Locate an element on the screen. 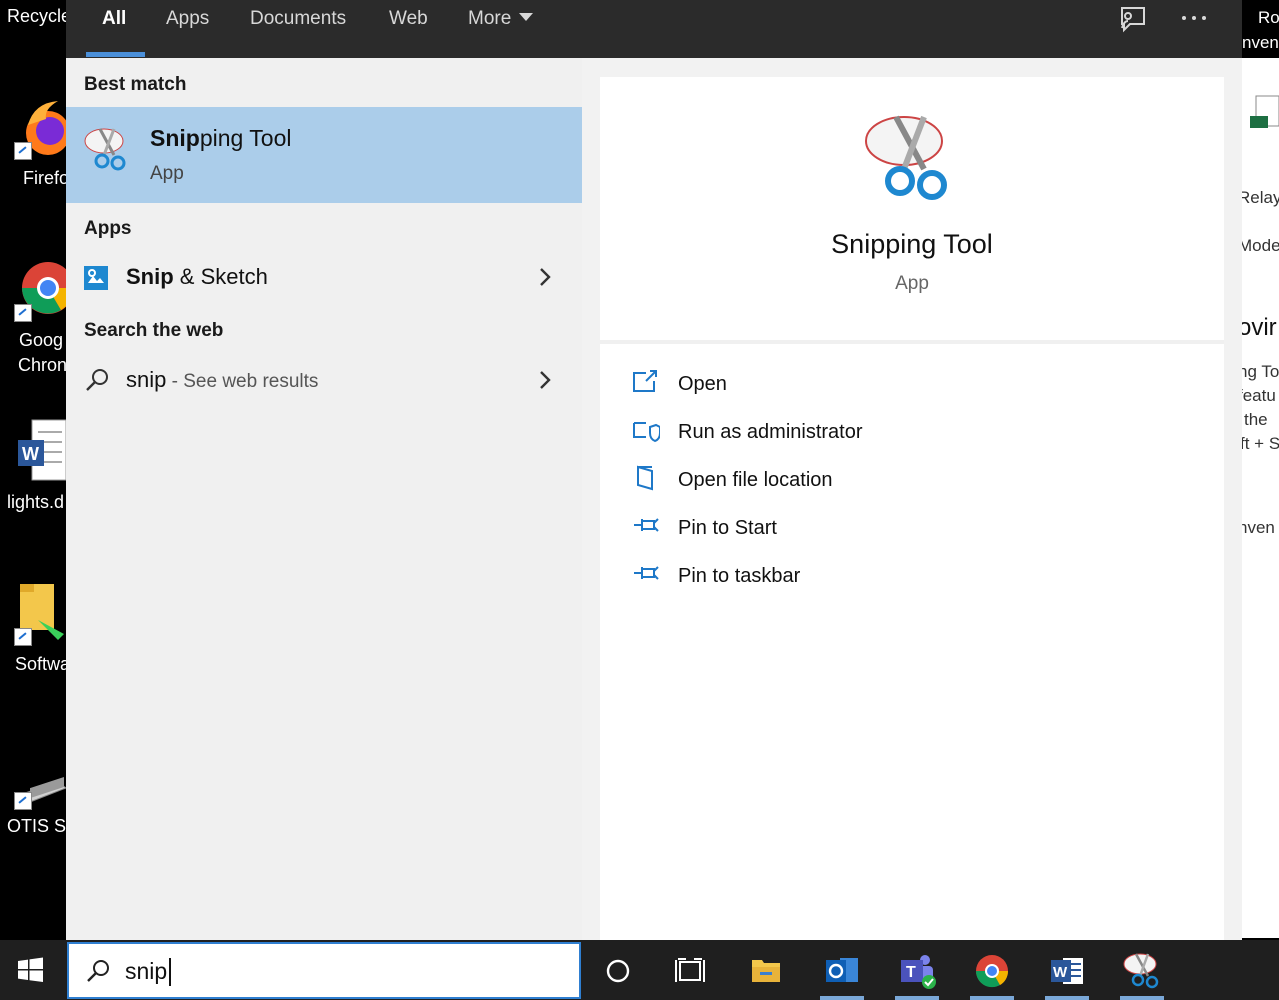  svg-text: T is located at coordinates (911, 972).